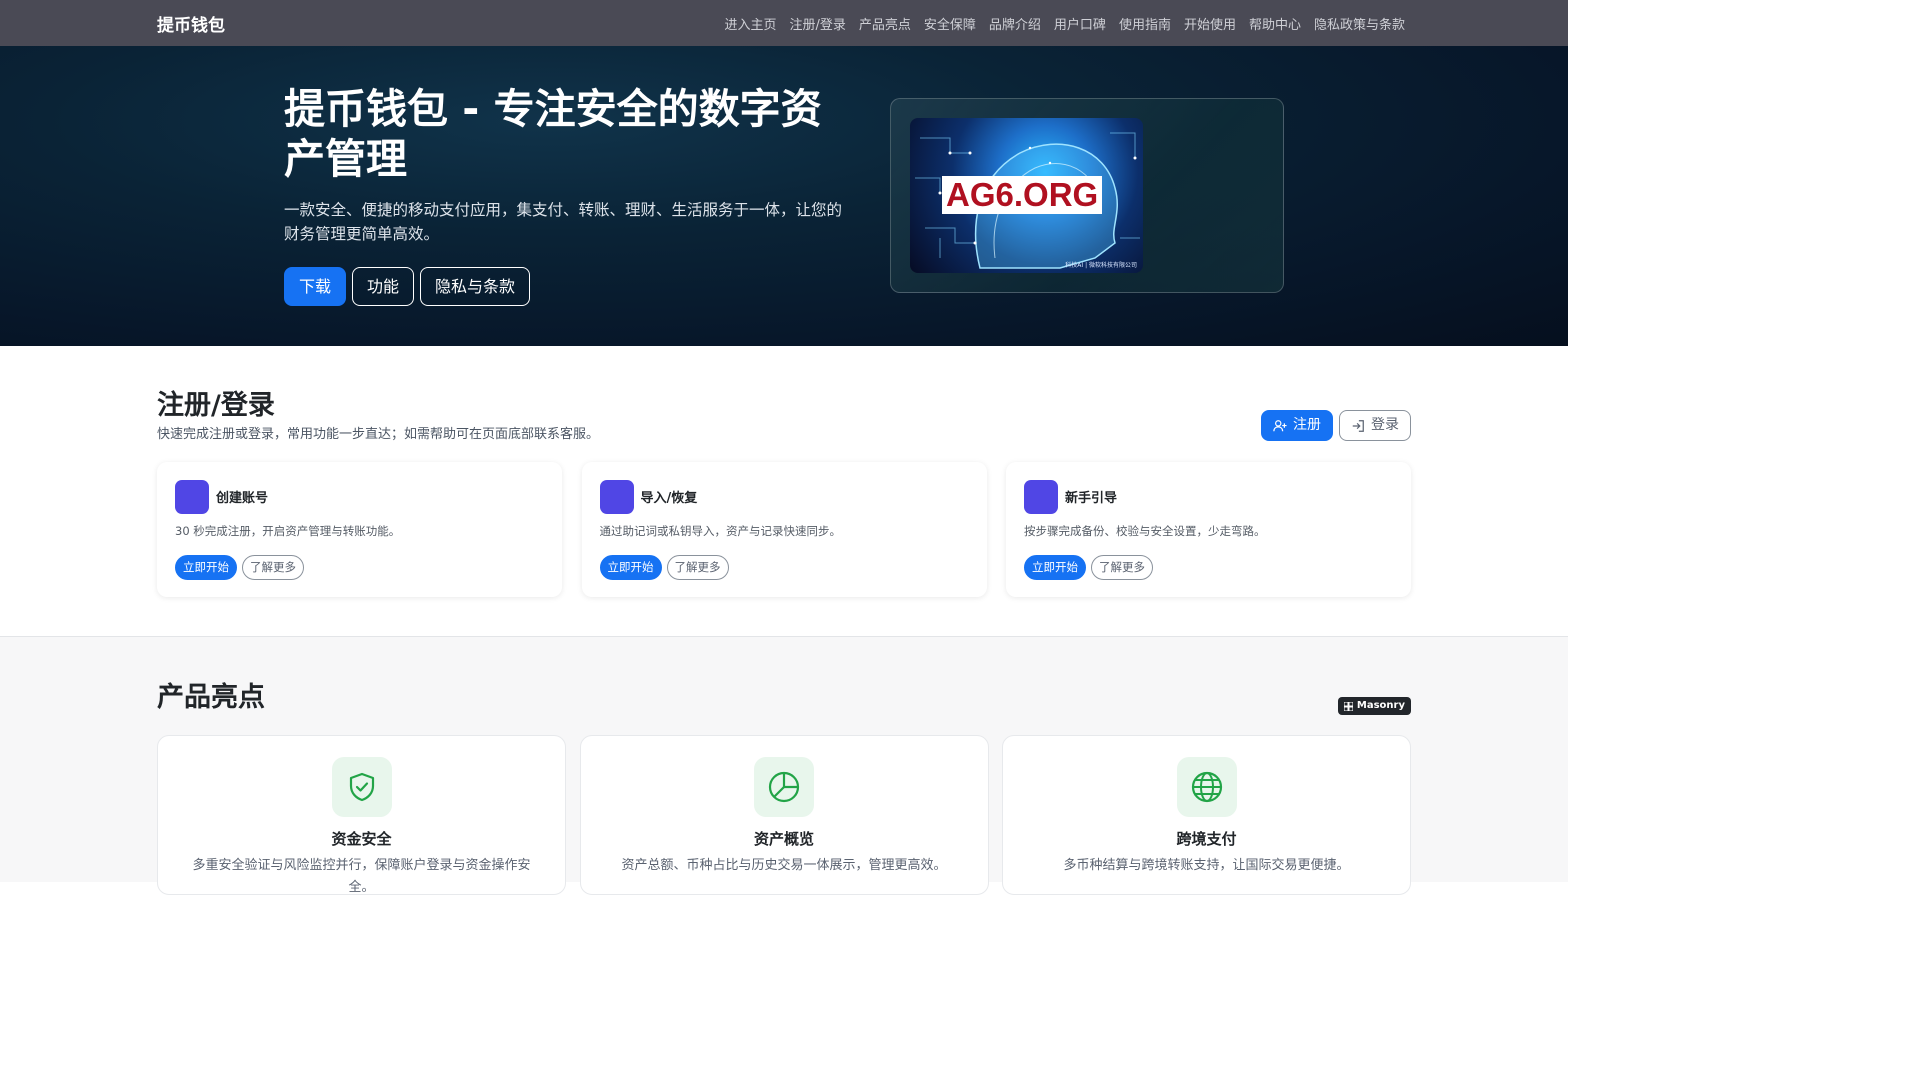 The height and width of the screenshot is (1080, 1920). What do you see at coordinates (315, 286) in the screenshot?
I see `download-button: 下载` at bounding box center [315, 286].